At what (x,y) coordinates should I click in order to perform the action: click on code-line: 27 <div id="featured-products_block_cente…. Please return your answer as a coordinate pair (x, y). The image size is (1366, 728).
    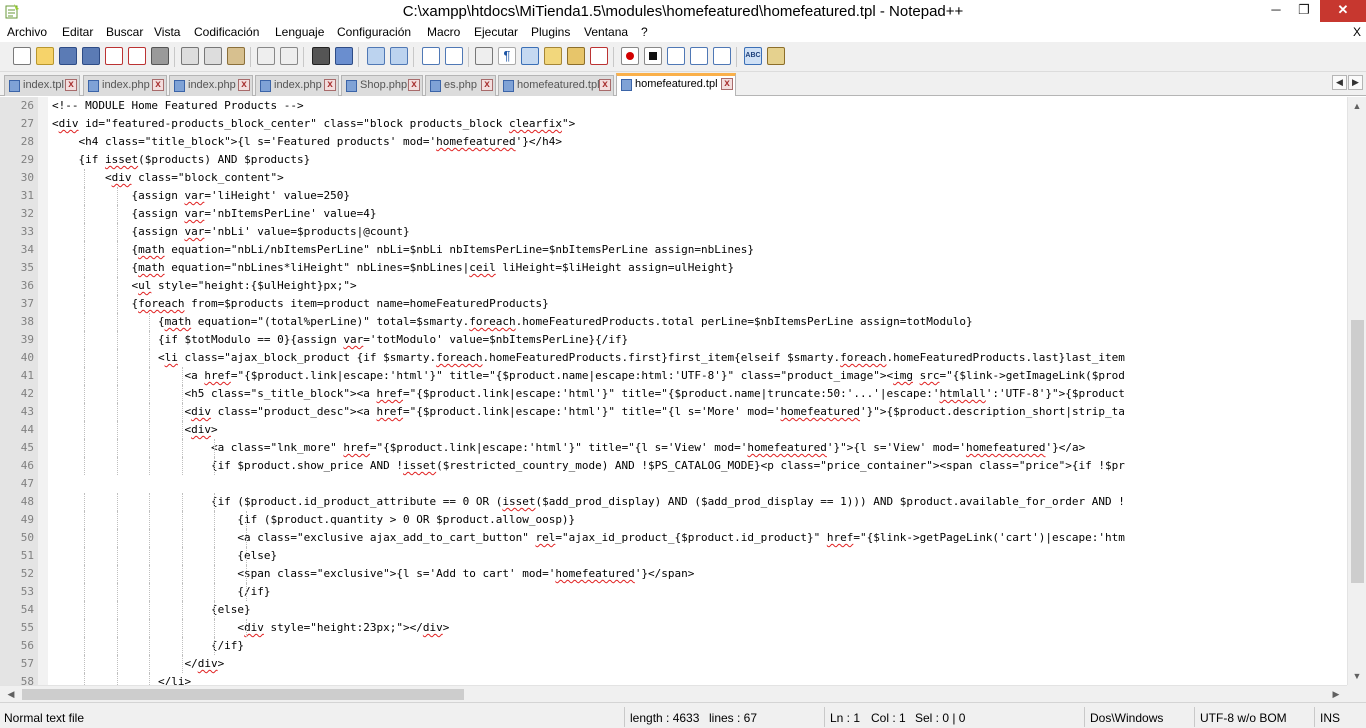
    Looking at the image, I should click on (673, 124).